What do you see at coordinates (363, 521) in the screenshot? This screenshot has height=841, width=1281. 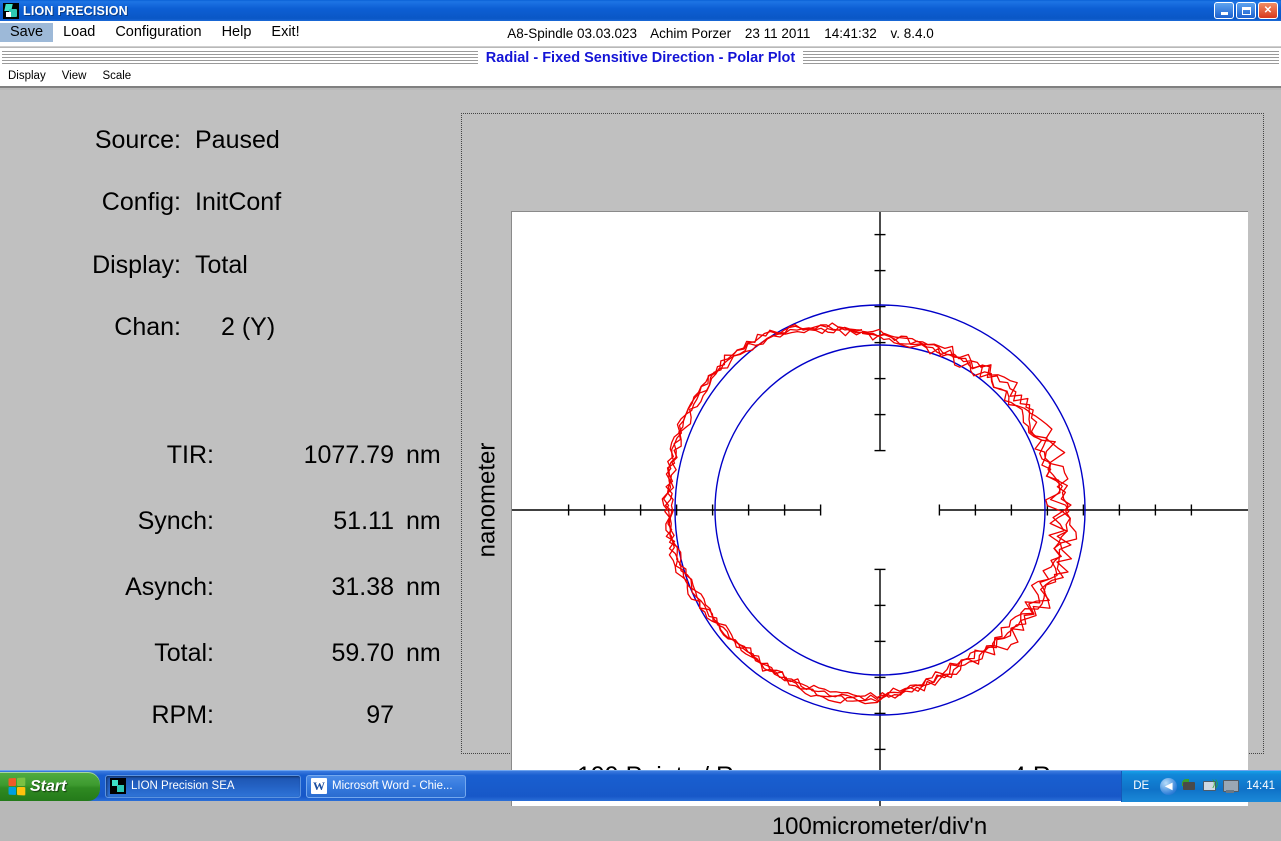 I see `synch-value: 51.11` at bounding box center [363, 521].